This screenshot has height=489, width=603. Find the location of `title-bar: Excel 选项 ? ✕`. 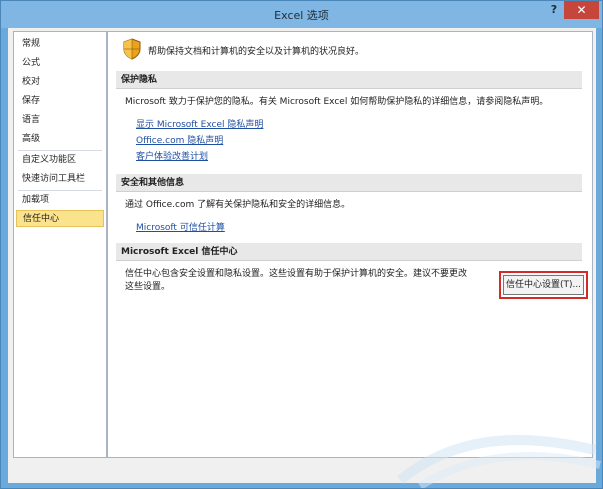

title-bar: Excel 选项 ? ✕ is located at coordinates (301, 14).